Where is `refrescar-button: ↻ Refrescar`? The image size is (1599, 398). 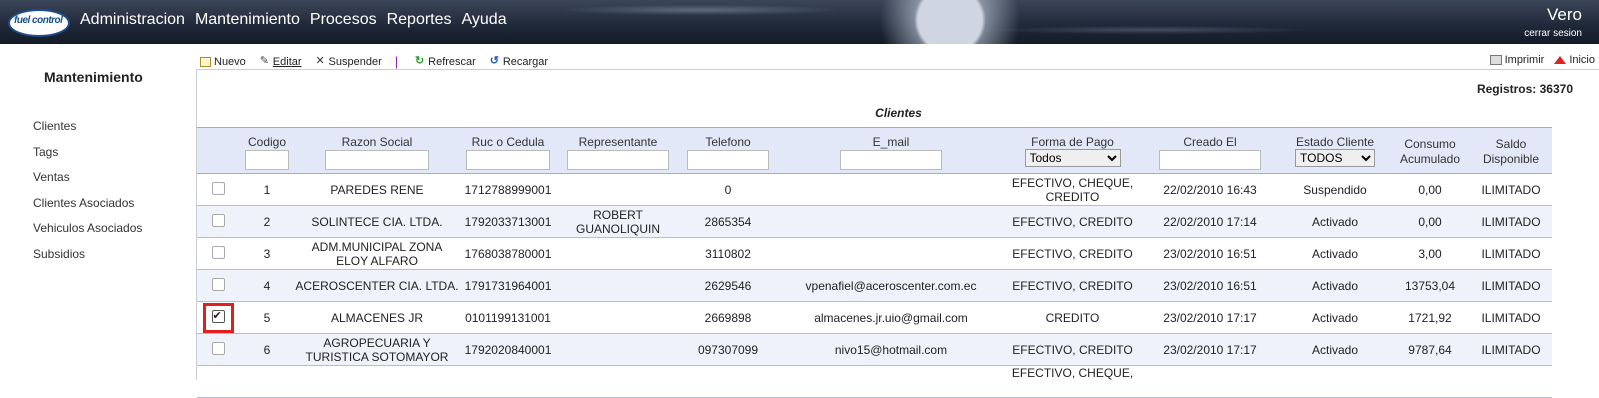 refrescar-button: ↻ Refrescar is located at coordinates (445, 62).